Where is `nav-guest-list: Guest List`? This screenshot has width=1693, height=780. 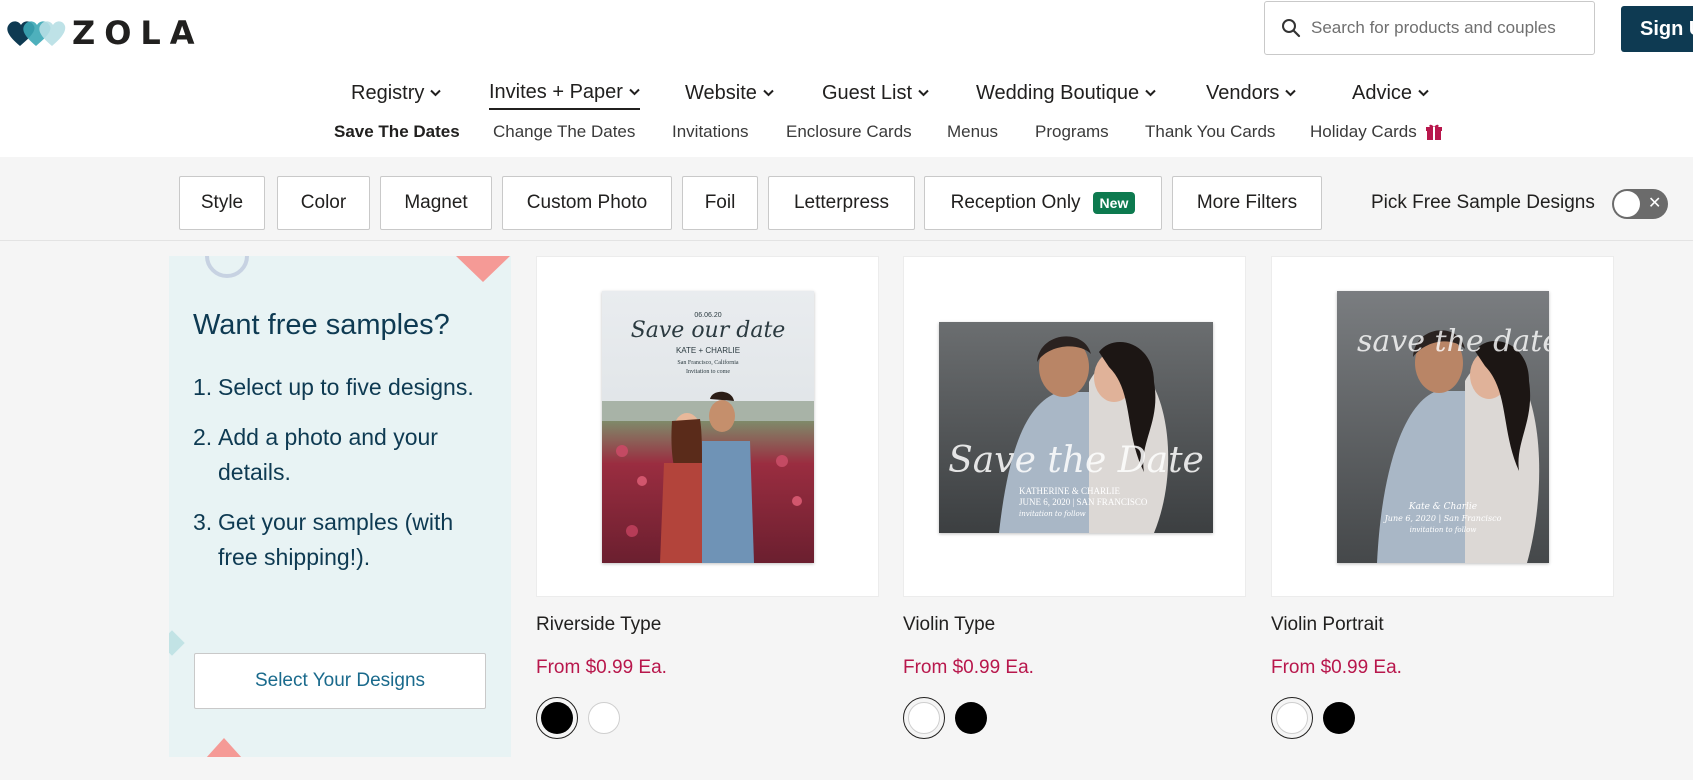
nav-guest-list: Guest List is located at coordinates (875, 93).